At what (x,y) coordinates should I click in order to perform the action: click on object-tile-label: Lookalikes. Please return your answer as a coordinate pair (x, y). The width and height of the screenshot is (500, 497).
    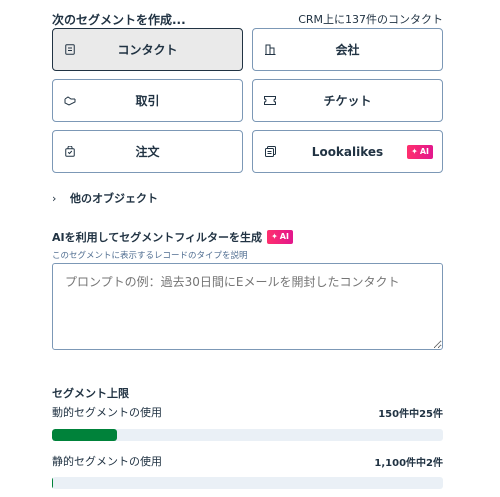
    Looking at the image, I should click on (347, 151).